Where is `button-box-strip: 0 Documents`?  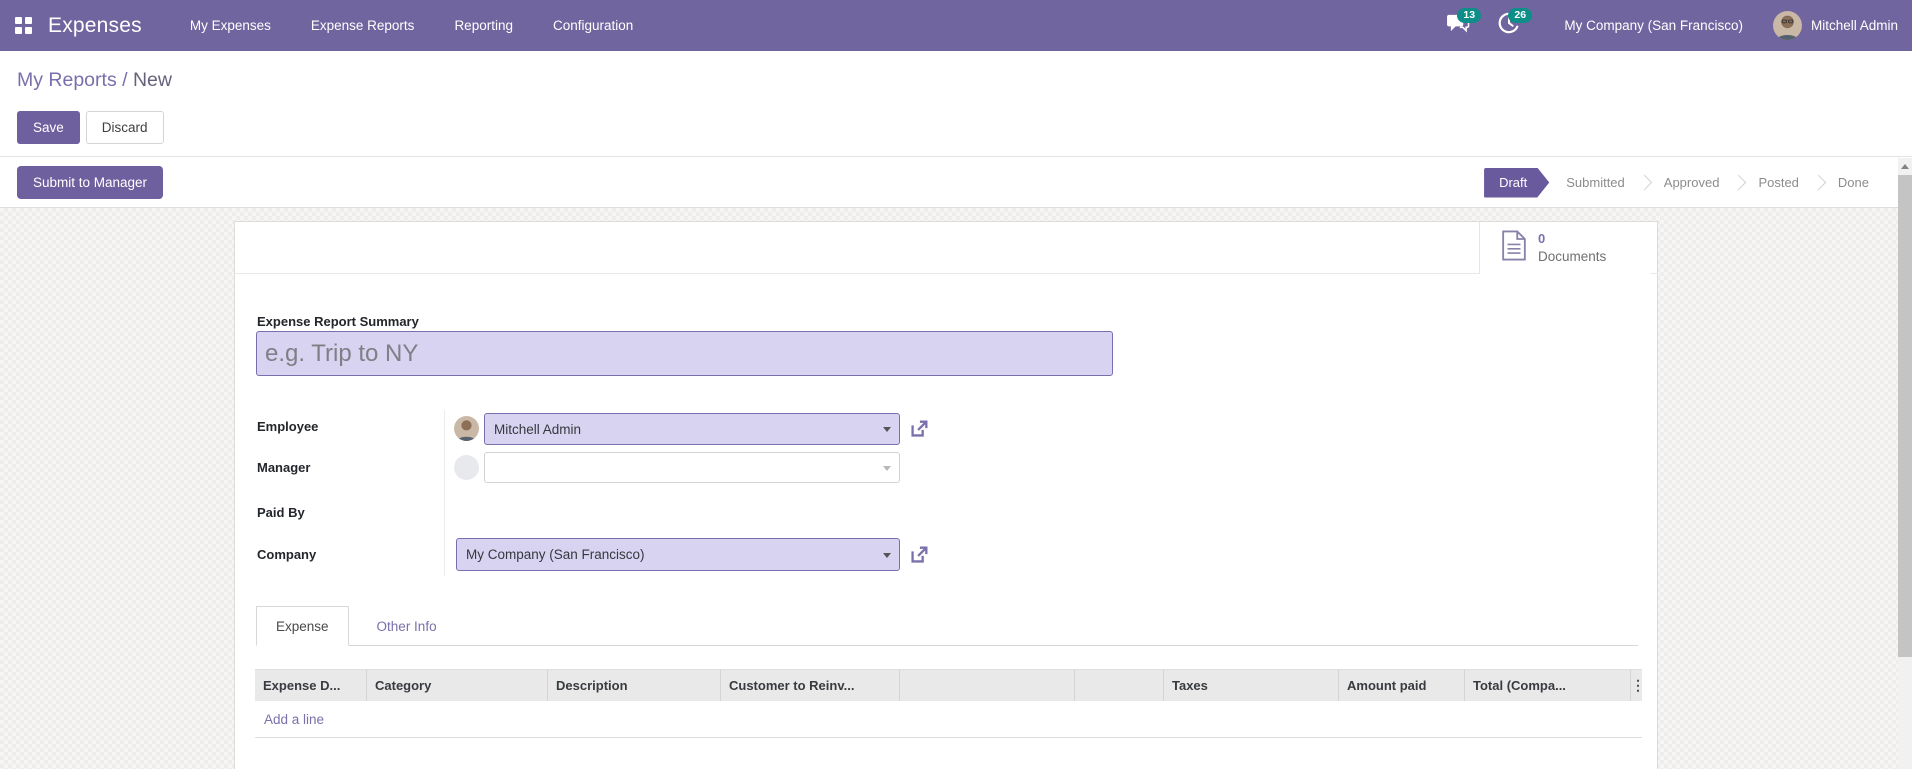 button-box-strip: 0 Documents is located at coordinates (946, 248).